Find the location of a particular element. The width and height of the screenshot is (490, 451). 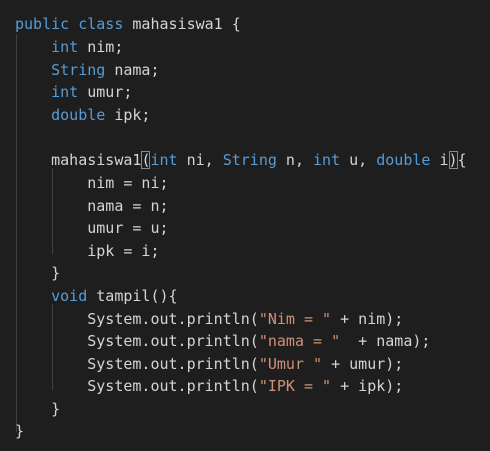

code-line: int nim; is located at coordinates (69, 47).